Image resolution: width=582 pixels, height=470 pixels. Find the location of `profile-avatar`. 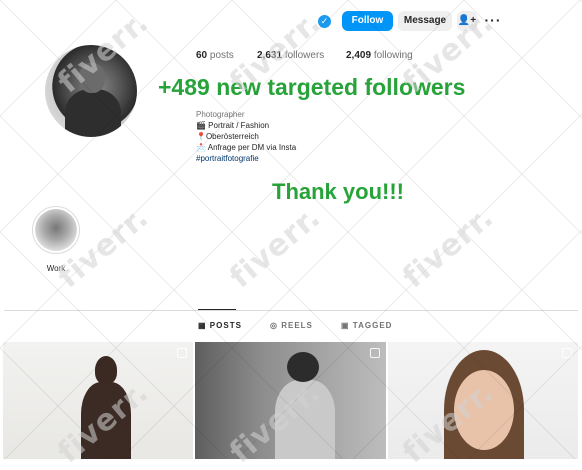

profile-avatar is located at coordinates (91, 91).